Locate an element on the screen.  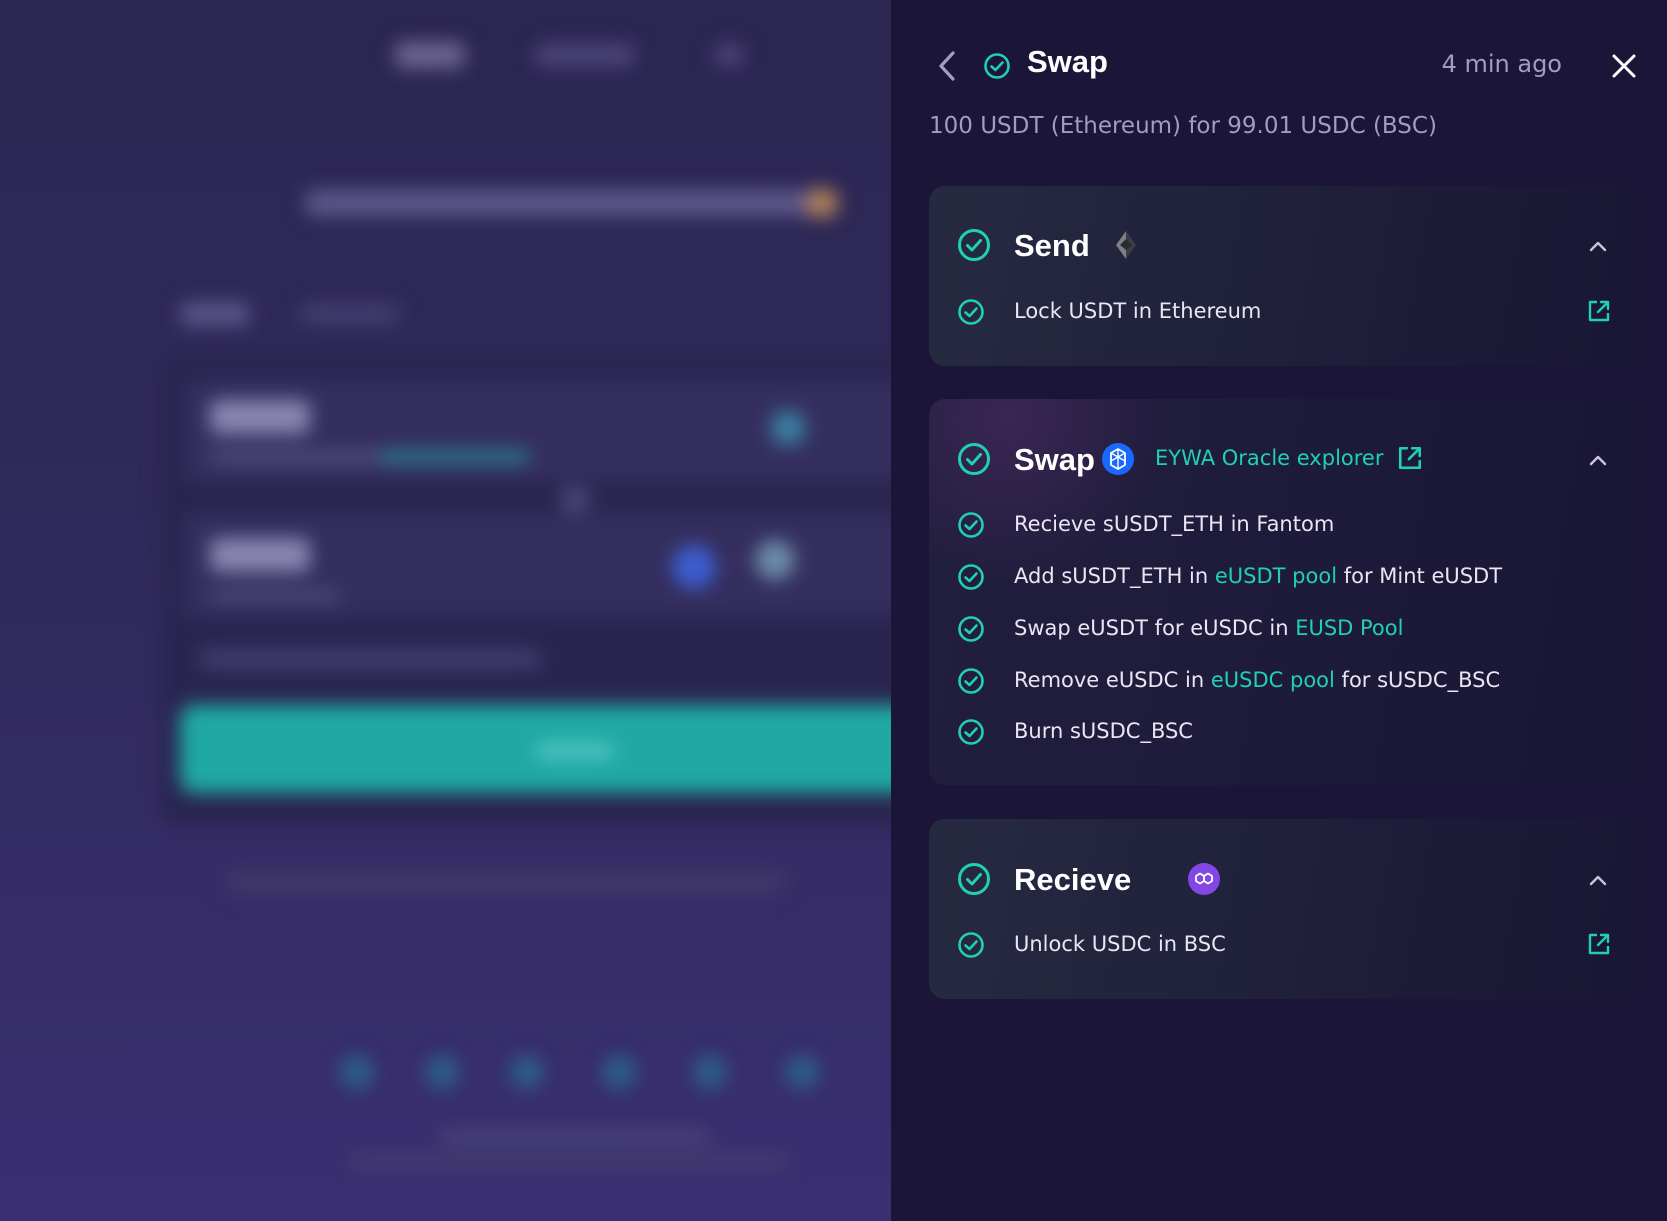
bg-subtext-link is located at coordinates (455, 457).